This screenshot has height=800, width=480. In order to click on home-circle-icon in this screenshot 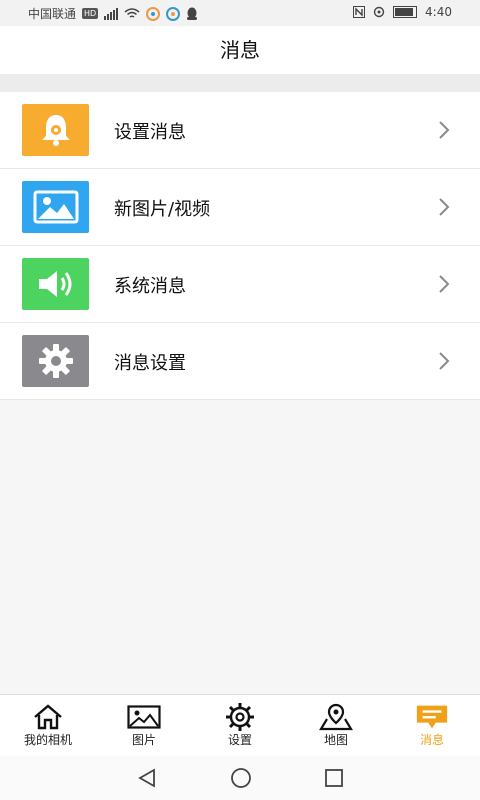, I will do `click(241, 778)`.